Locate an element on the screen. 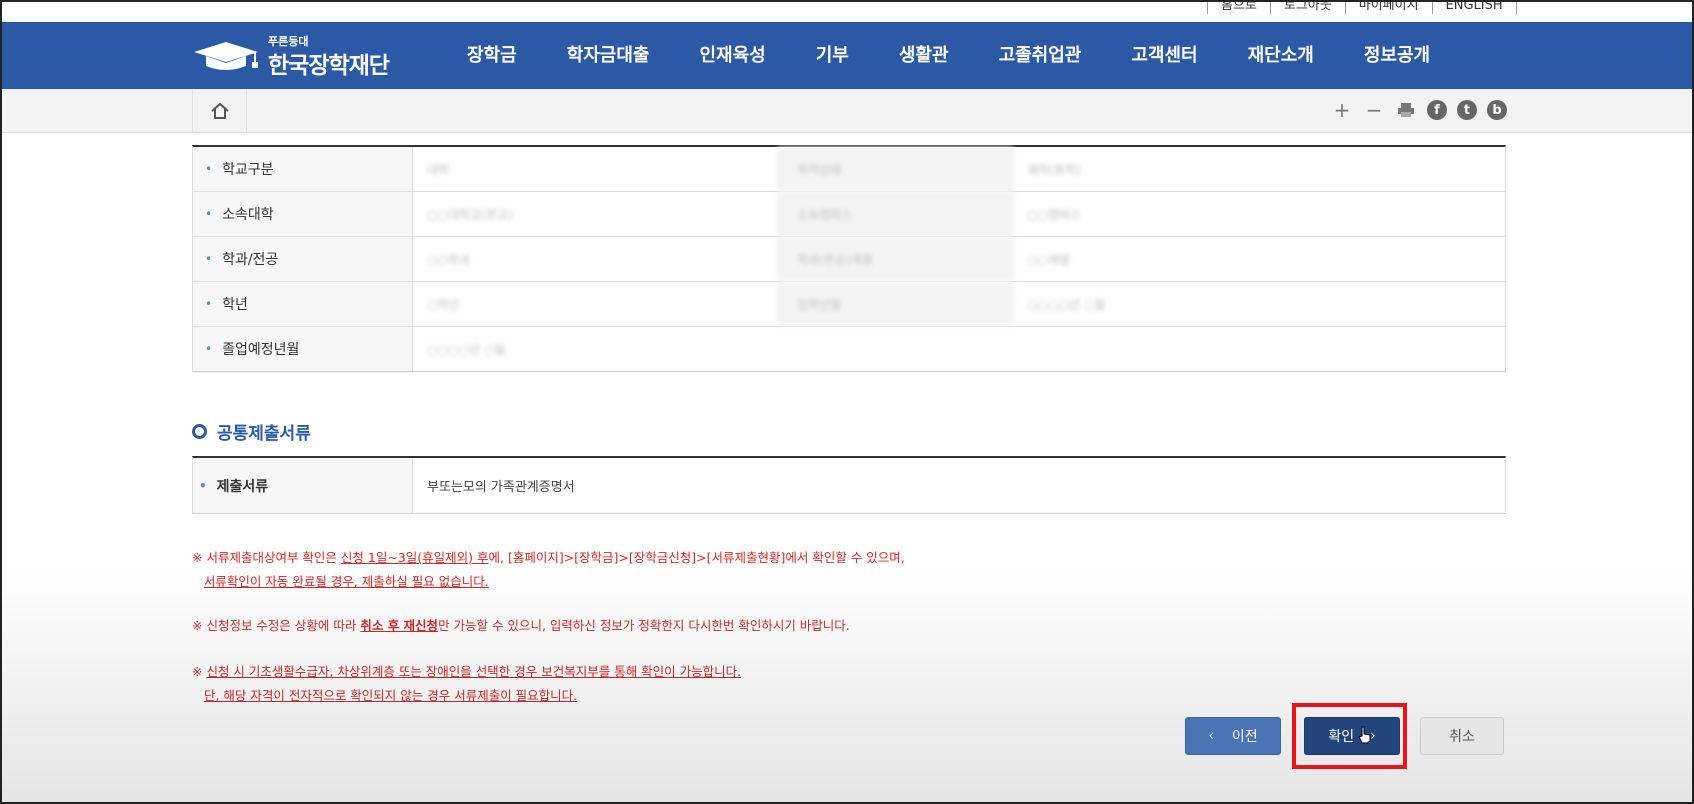 This screenshot has height=804, width=1694. facebook-icon: f is located at coordinates (1437, 110).